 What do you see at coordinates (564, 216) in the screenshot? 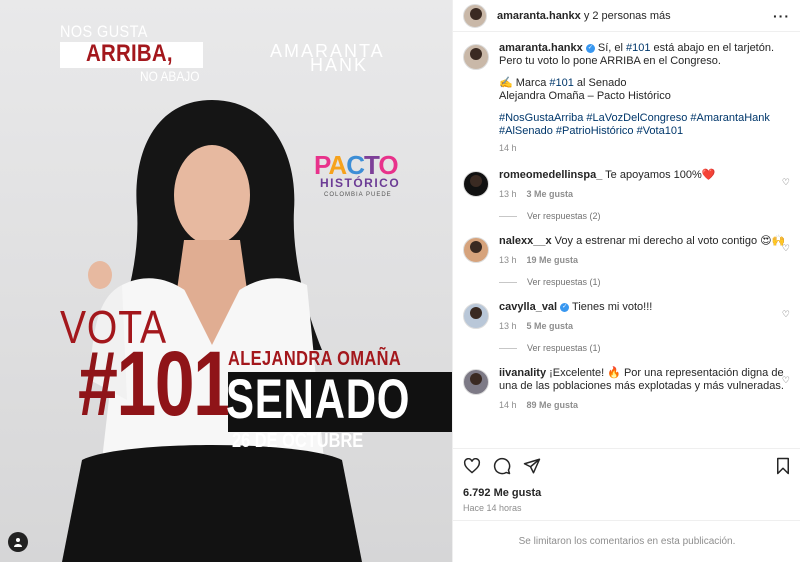
I see `view-replies-label: Ver respuestas (2)` at bounding box center [564, 216].